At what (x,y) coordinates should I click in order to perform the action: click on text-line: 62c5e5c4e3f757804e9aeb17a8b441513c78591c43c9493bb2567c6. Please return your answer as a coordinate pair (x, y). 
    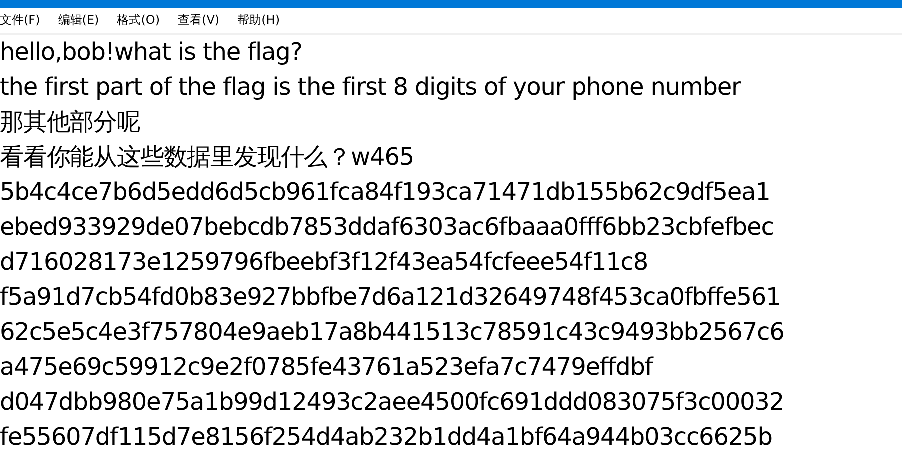
    Looking at the image, I should click on (392, 332).